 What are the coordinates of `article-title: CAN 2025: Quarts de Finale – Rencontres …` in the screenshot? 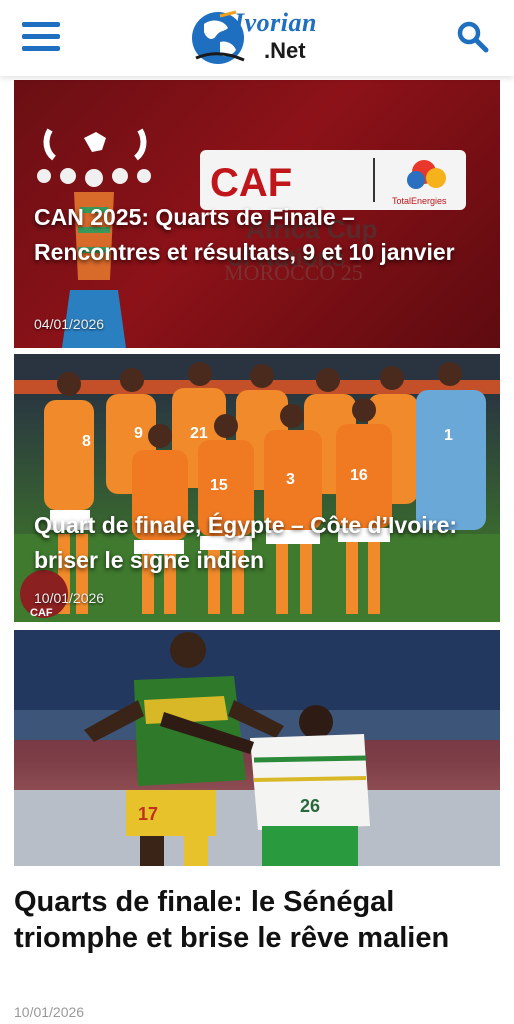 It's located at (254, 235).